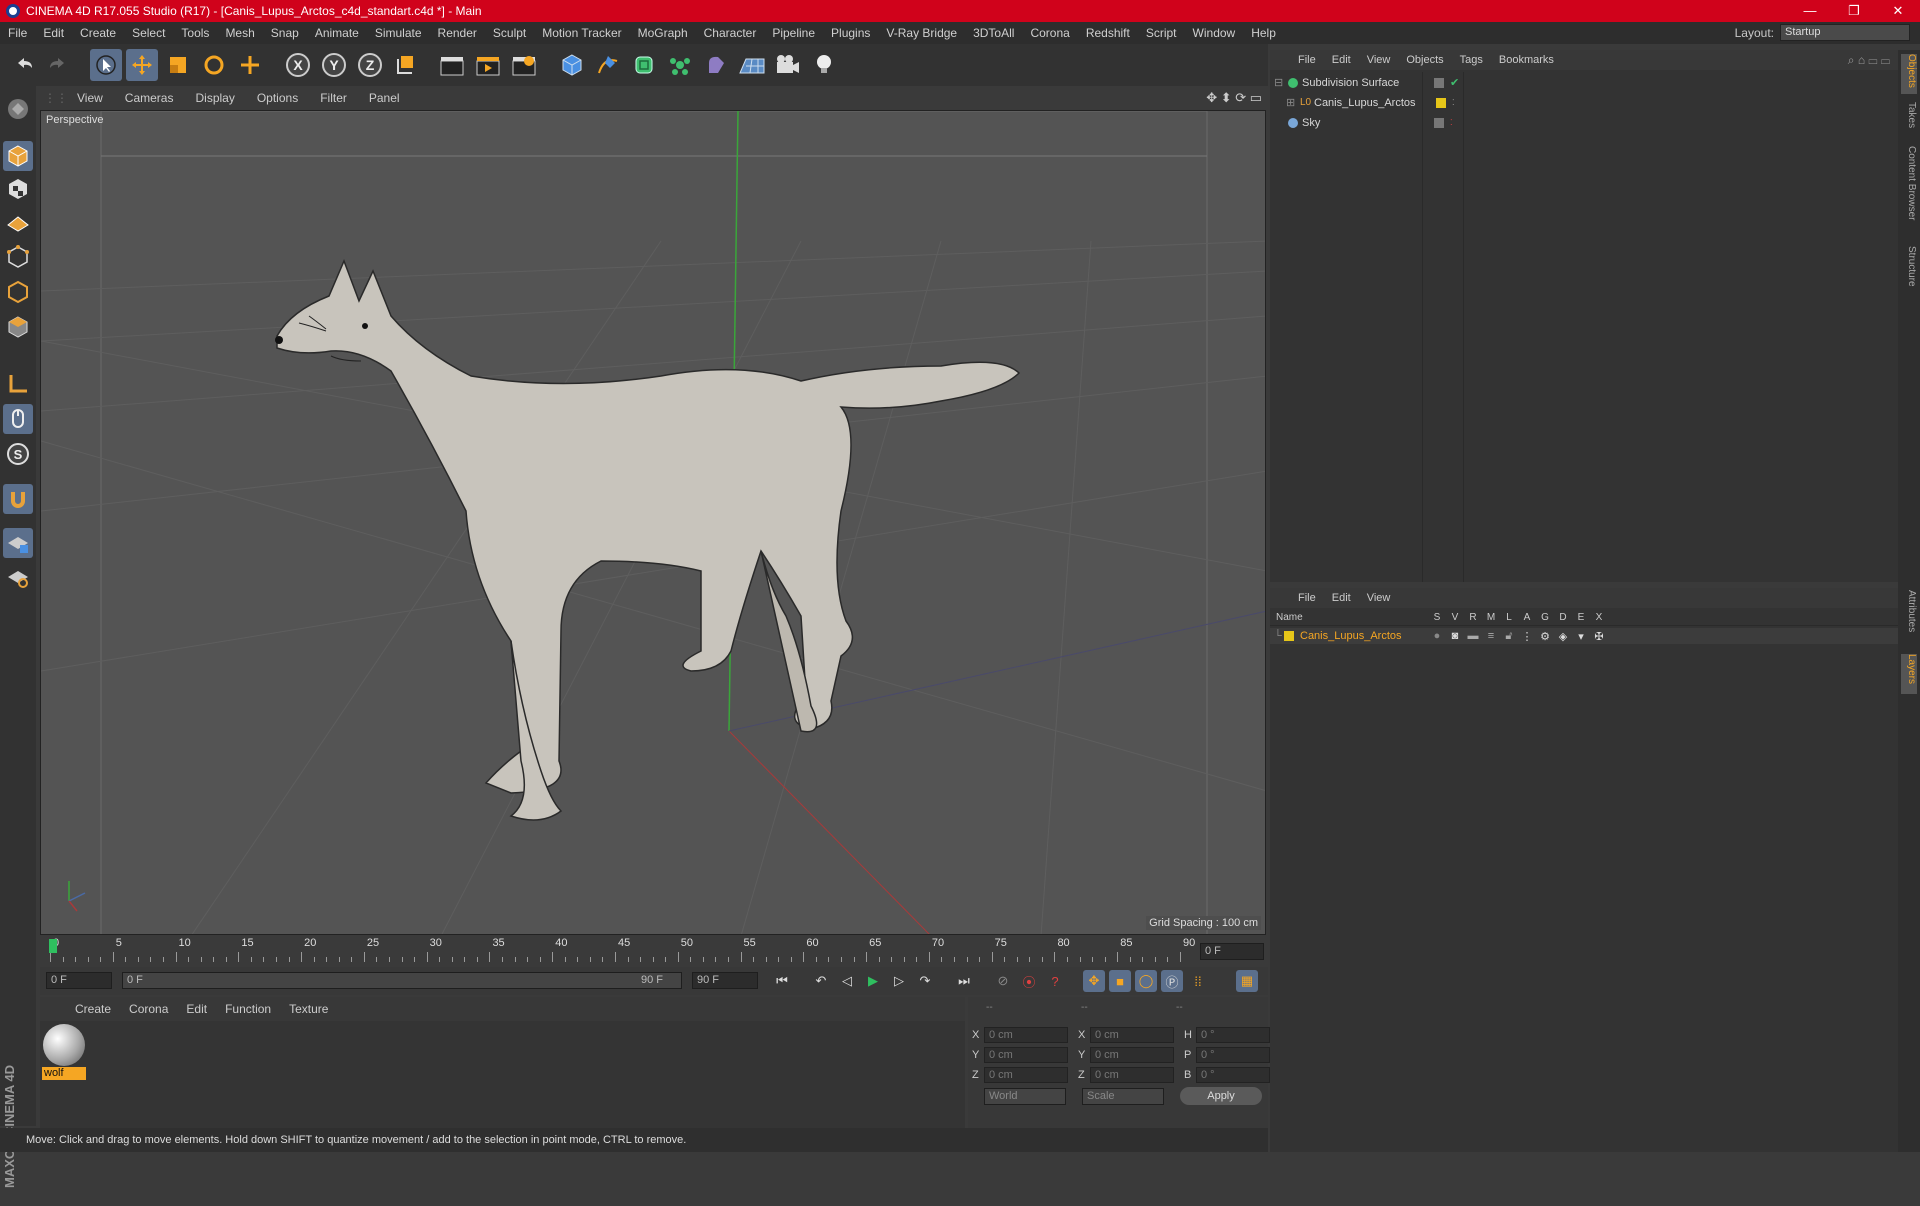 The width and height of the screenshot is (1920, 1206). Describe the element at coordinates (725, 980) in the screenshot. I see `end-frame-field: 90 F` at that location.